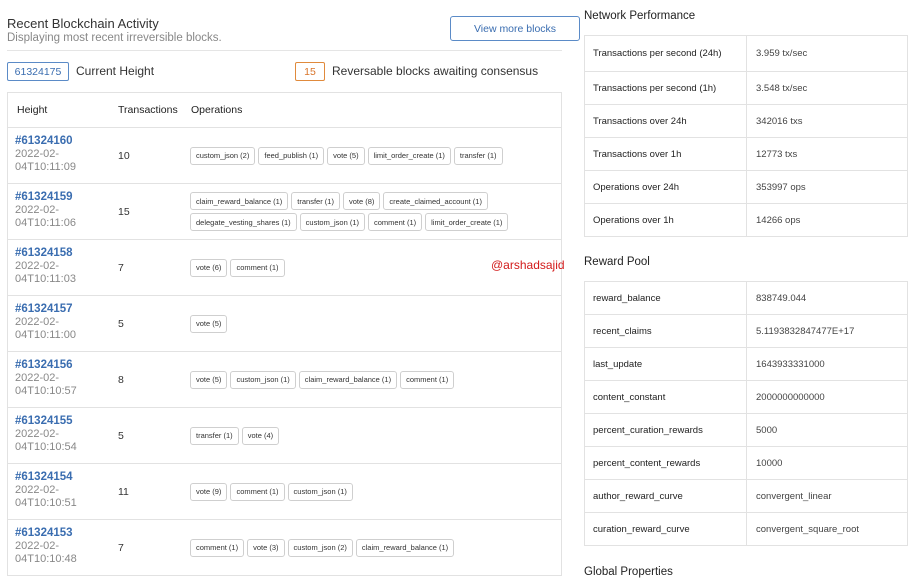  I want to click on block-timestamp: 2022-02-04T10:10:51, so click(46, 496).